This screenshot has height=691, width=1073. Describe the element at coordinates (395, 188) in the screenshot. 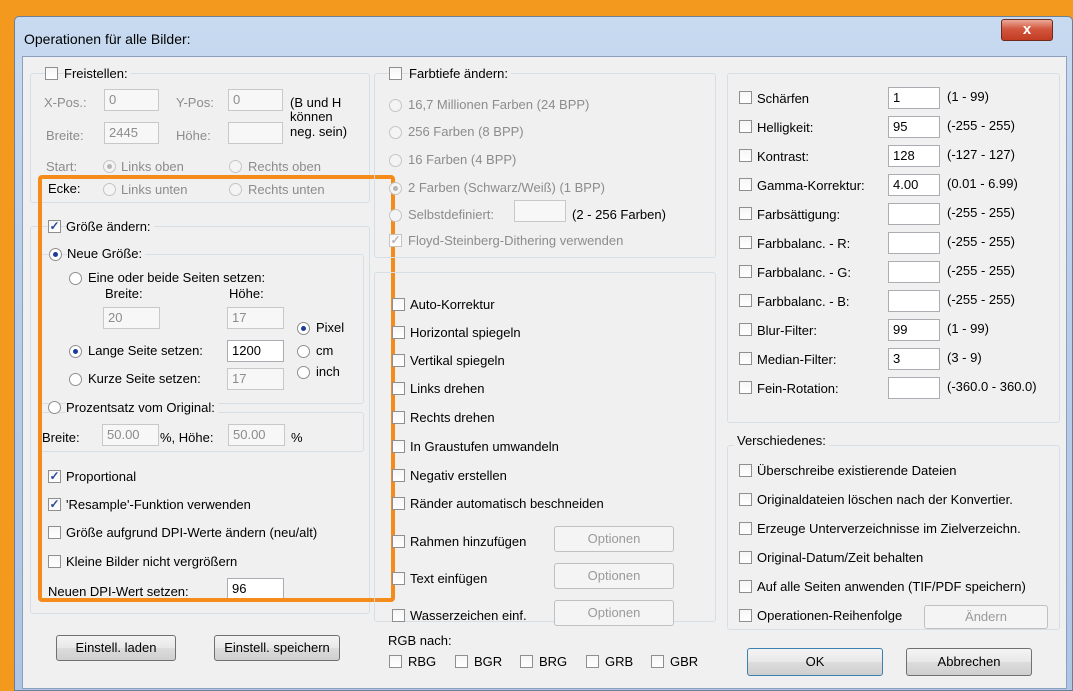

I see `depth-1bpp-radio` at that location.